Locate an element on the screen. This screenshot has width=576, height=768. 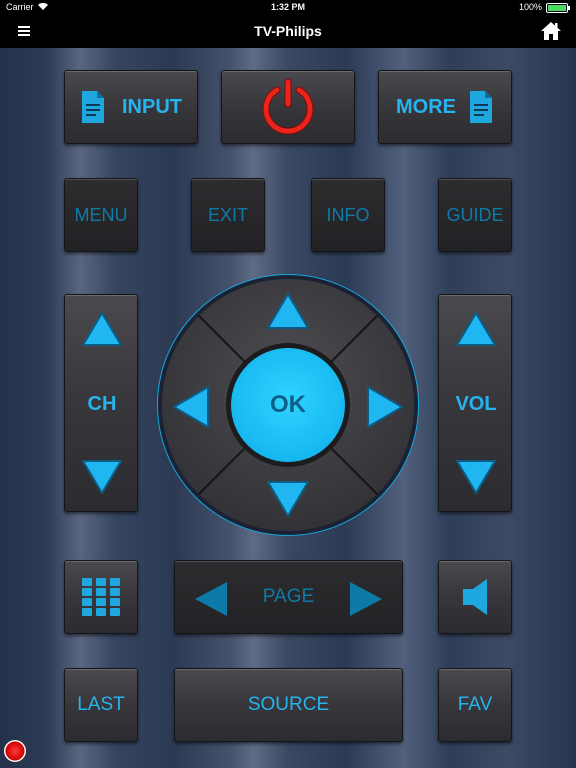
info-label: INFO is located at coordinates (348, 214).